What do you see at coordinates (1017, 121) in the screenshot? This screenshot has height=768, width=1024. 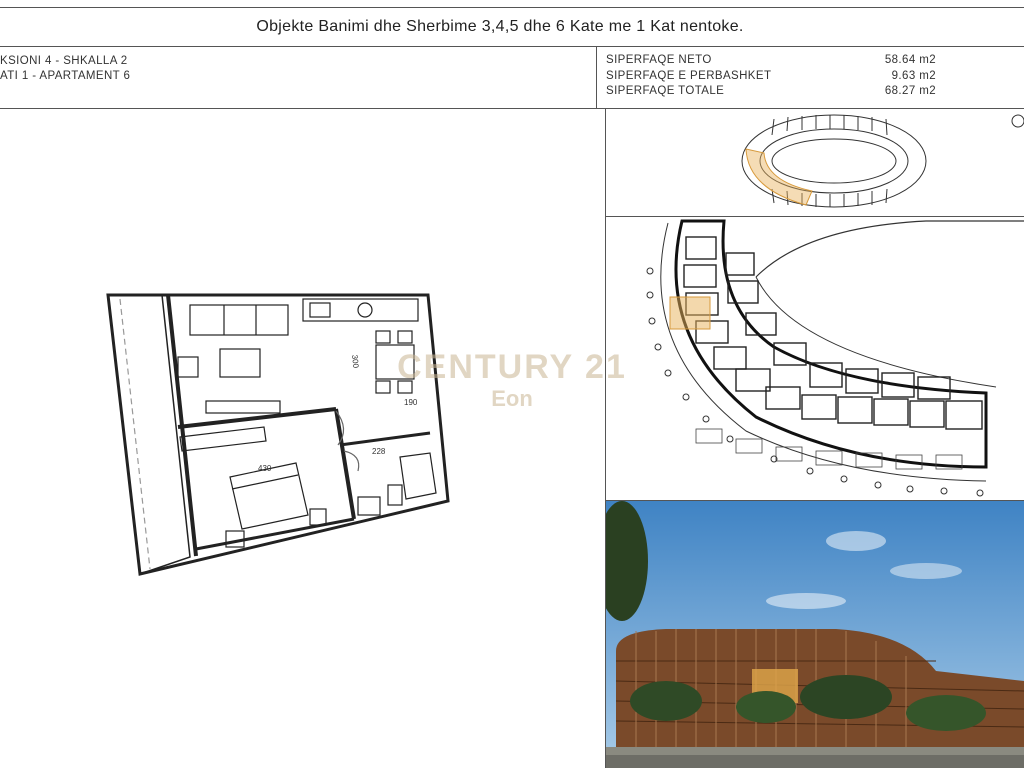 I see `north-arrow-icon` at bounding box center [1017, 121].